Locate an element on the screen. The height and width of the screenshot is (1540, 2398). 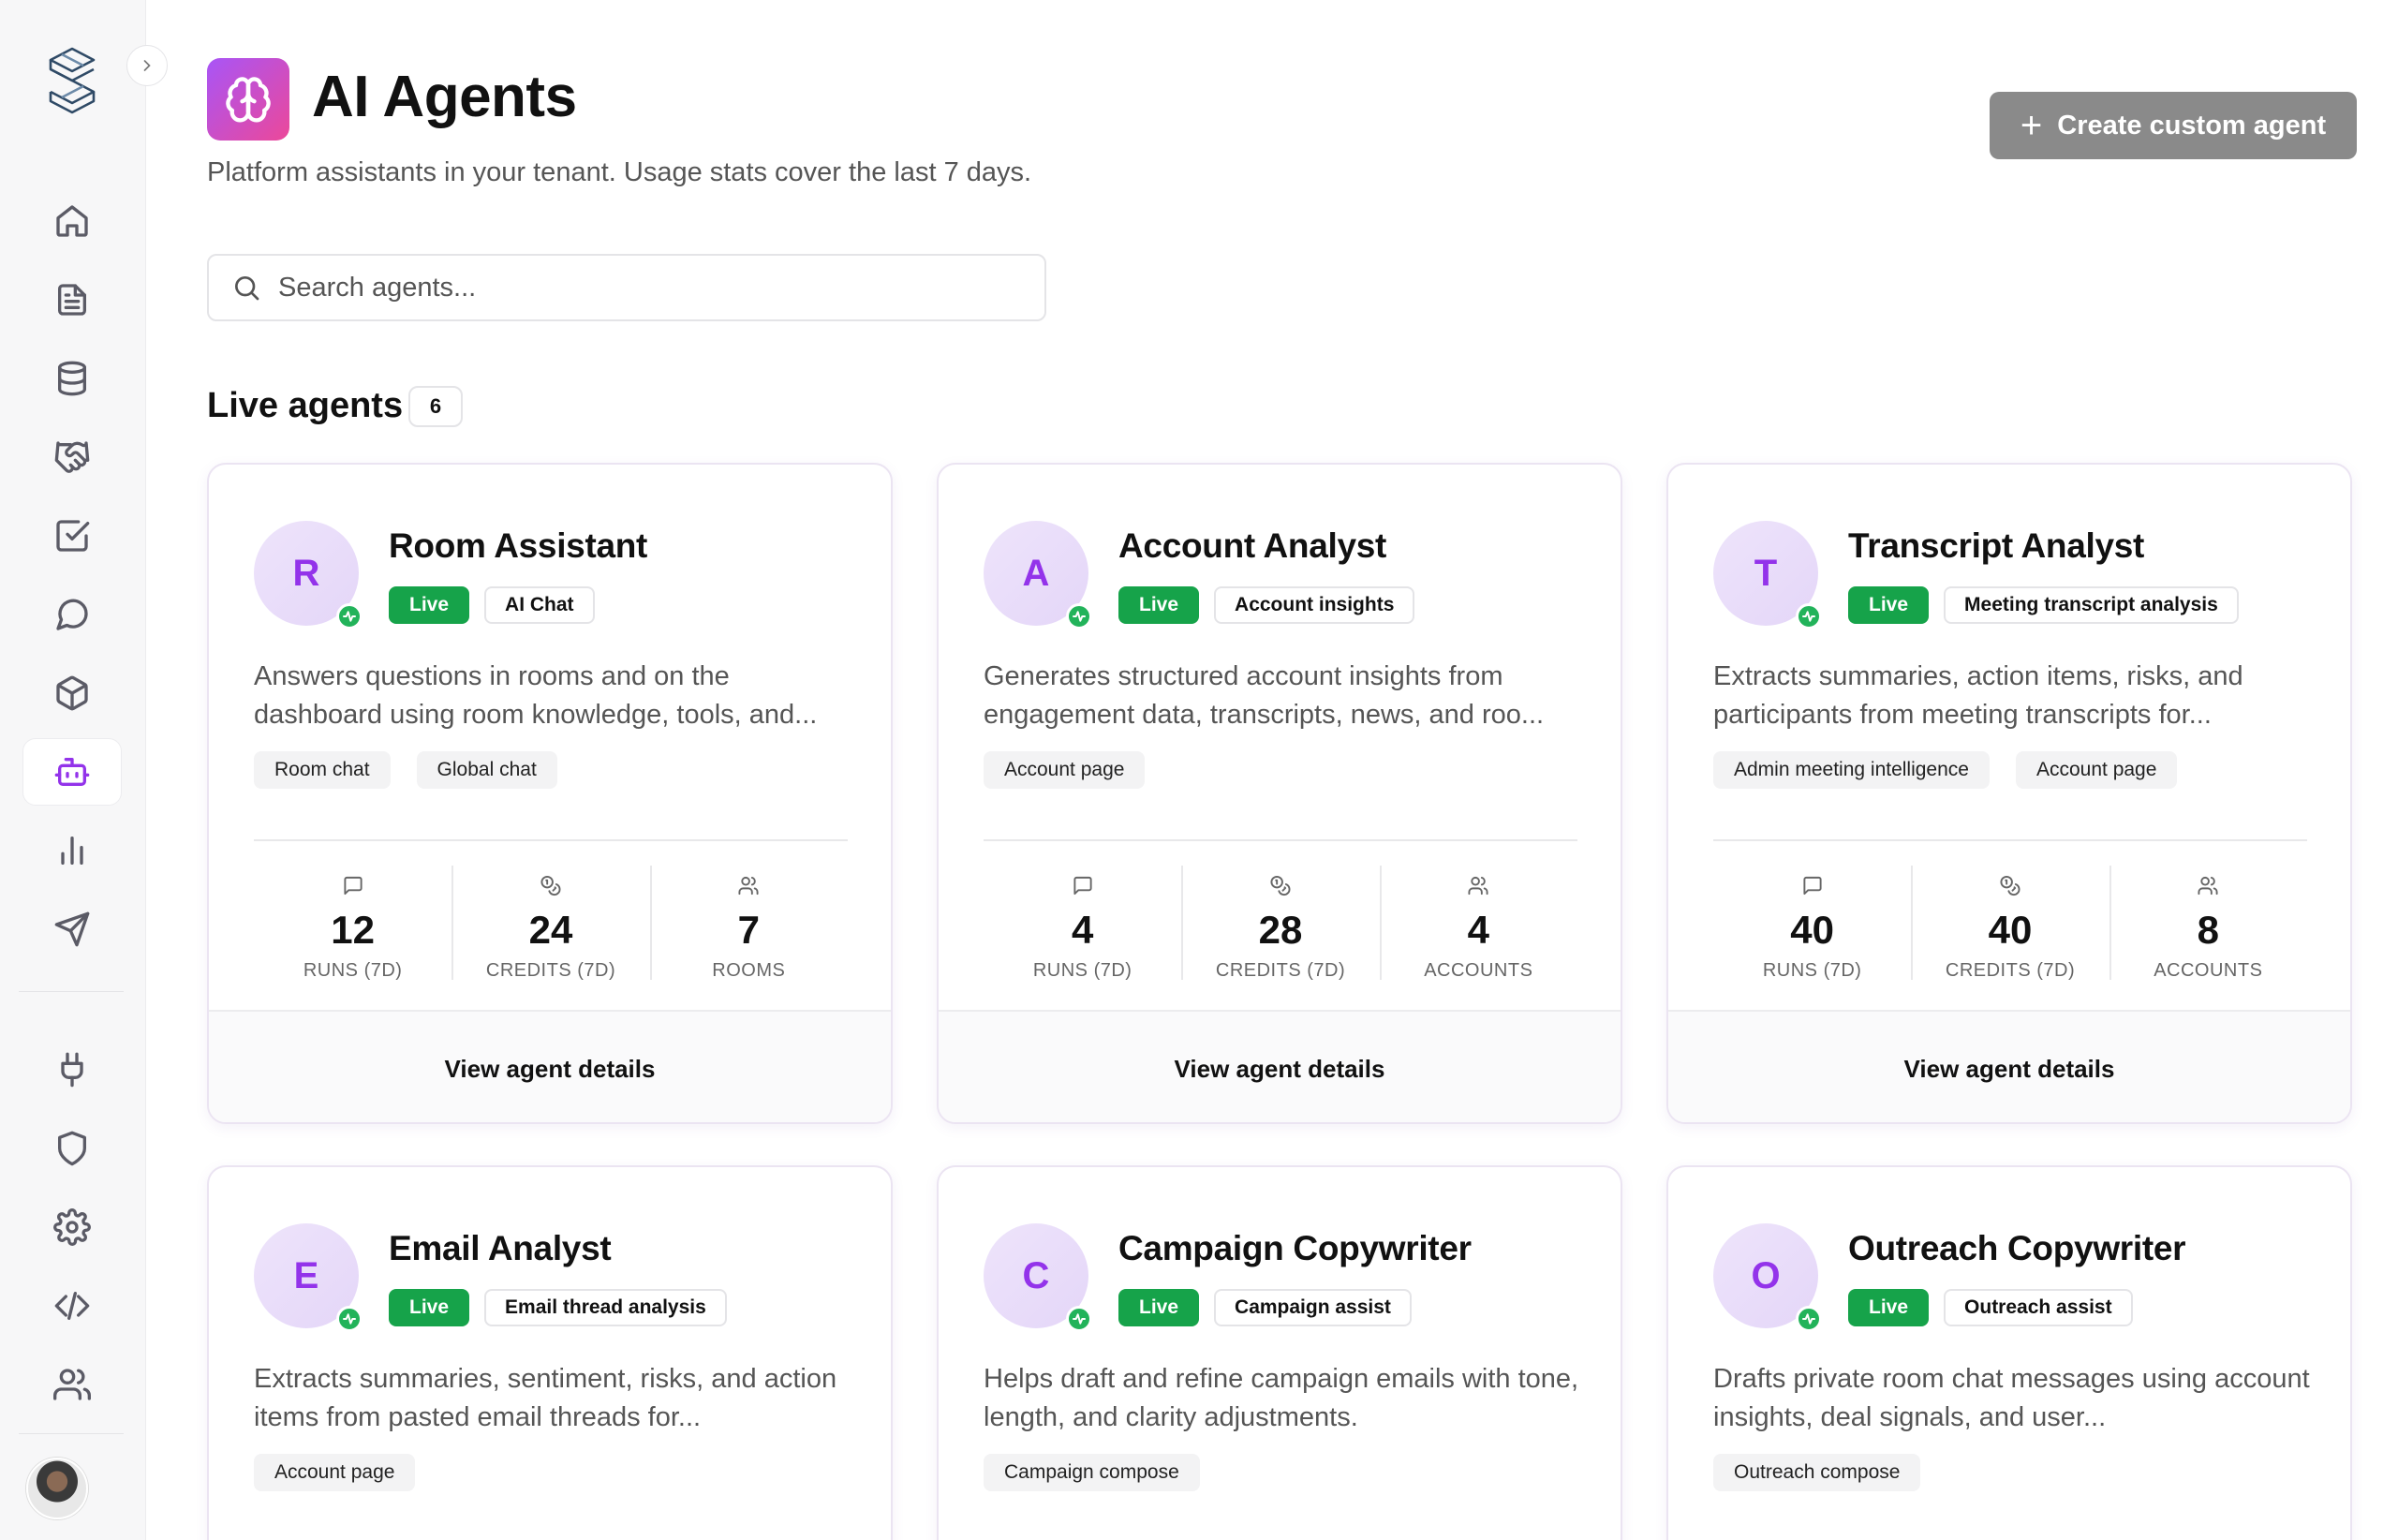
stat-value: 24 is located at coordinates (550, 930).